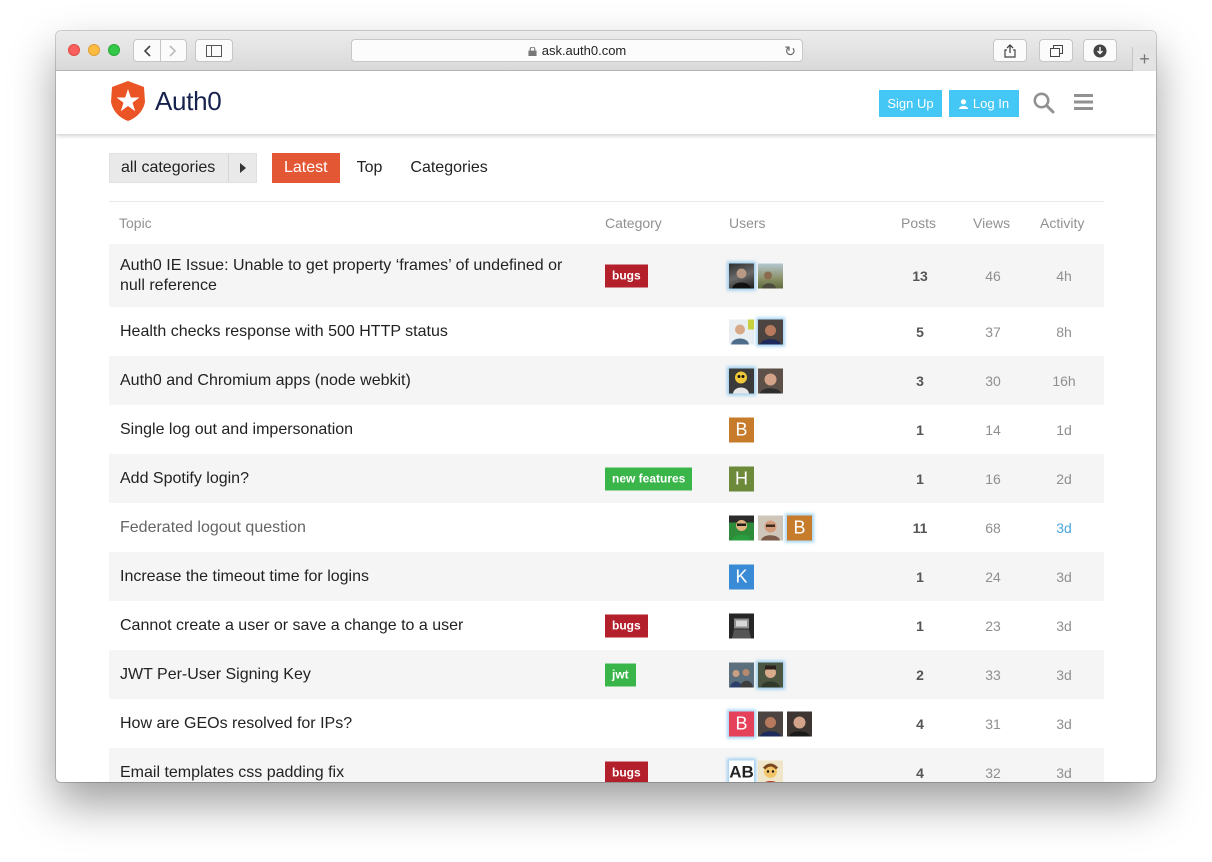  What do you see at coordinates (242, 168) in the screenshot?
I see `caret-right-icon` at bounding box center [242, 168].